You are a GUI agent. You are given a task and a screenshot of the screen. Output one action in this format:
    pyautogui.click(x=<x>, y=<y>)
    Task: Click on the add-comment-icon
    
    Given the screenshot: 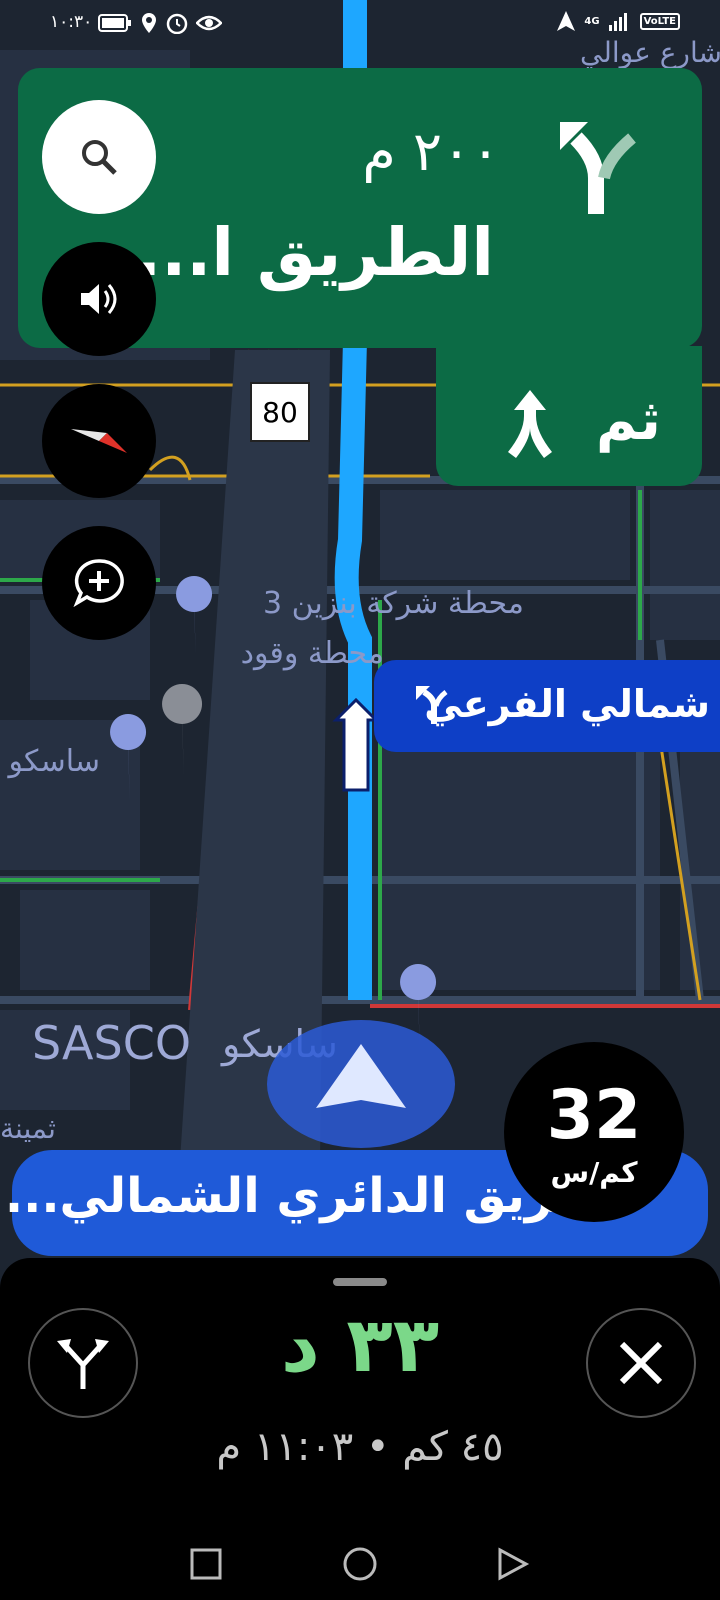 What is the action you would take?
    pyautogui.click(x=98, y=583)
    